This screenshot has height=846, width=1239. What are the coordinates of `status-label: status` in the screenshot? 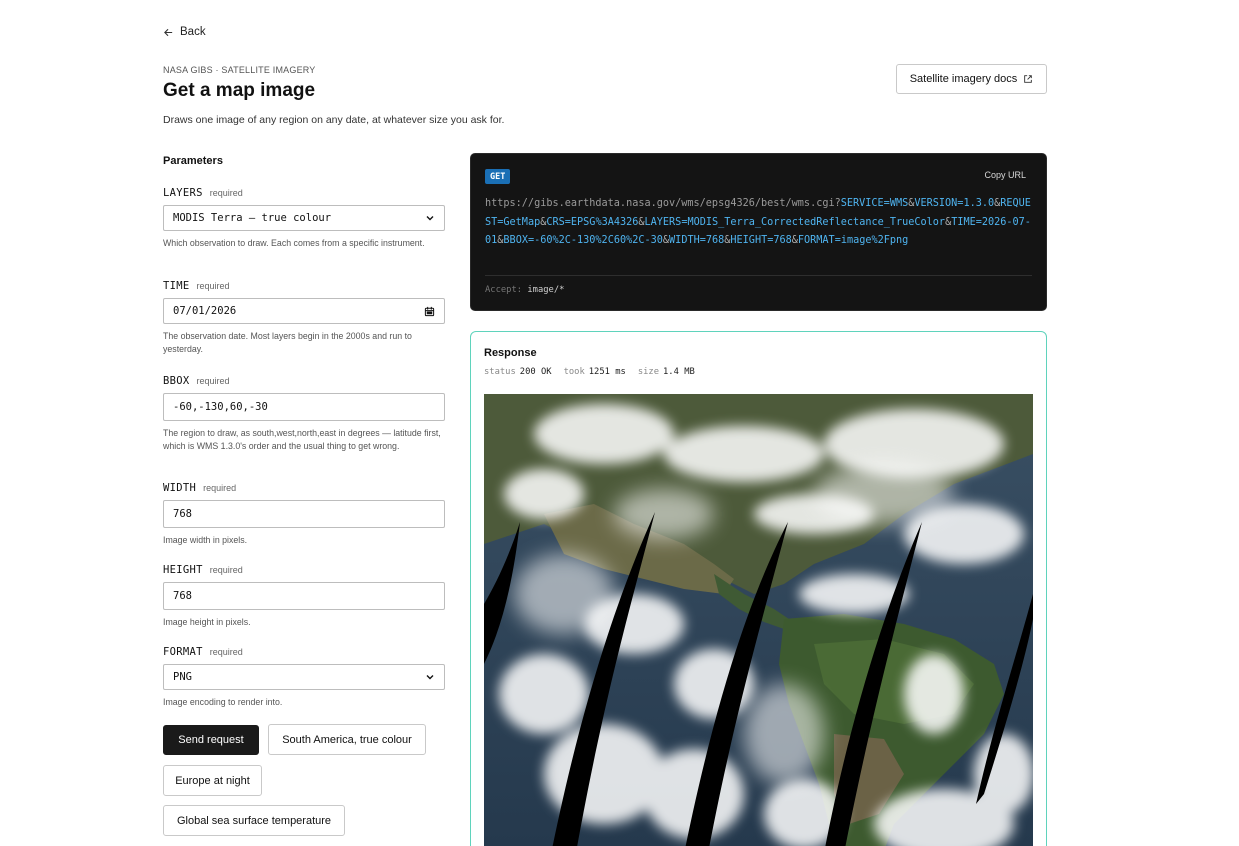 It's located at (500, 372).